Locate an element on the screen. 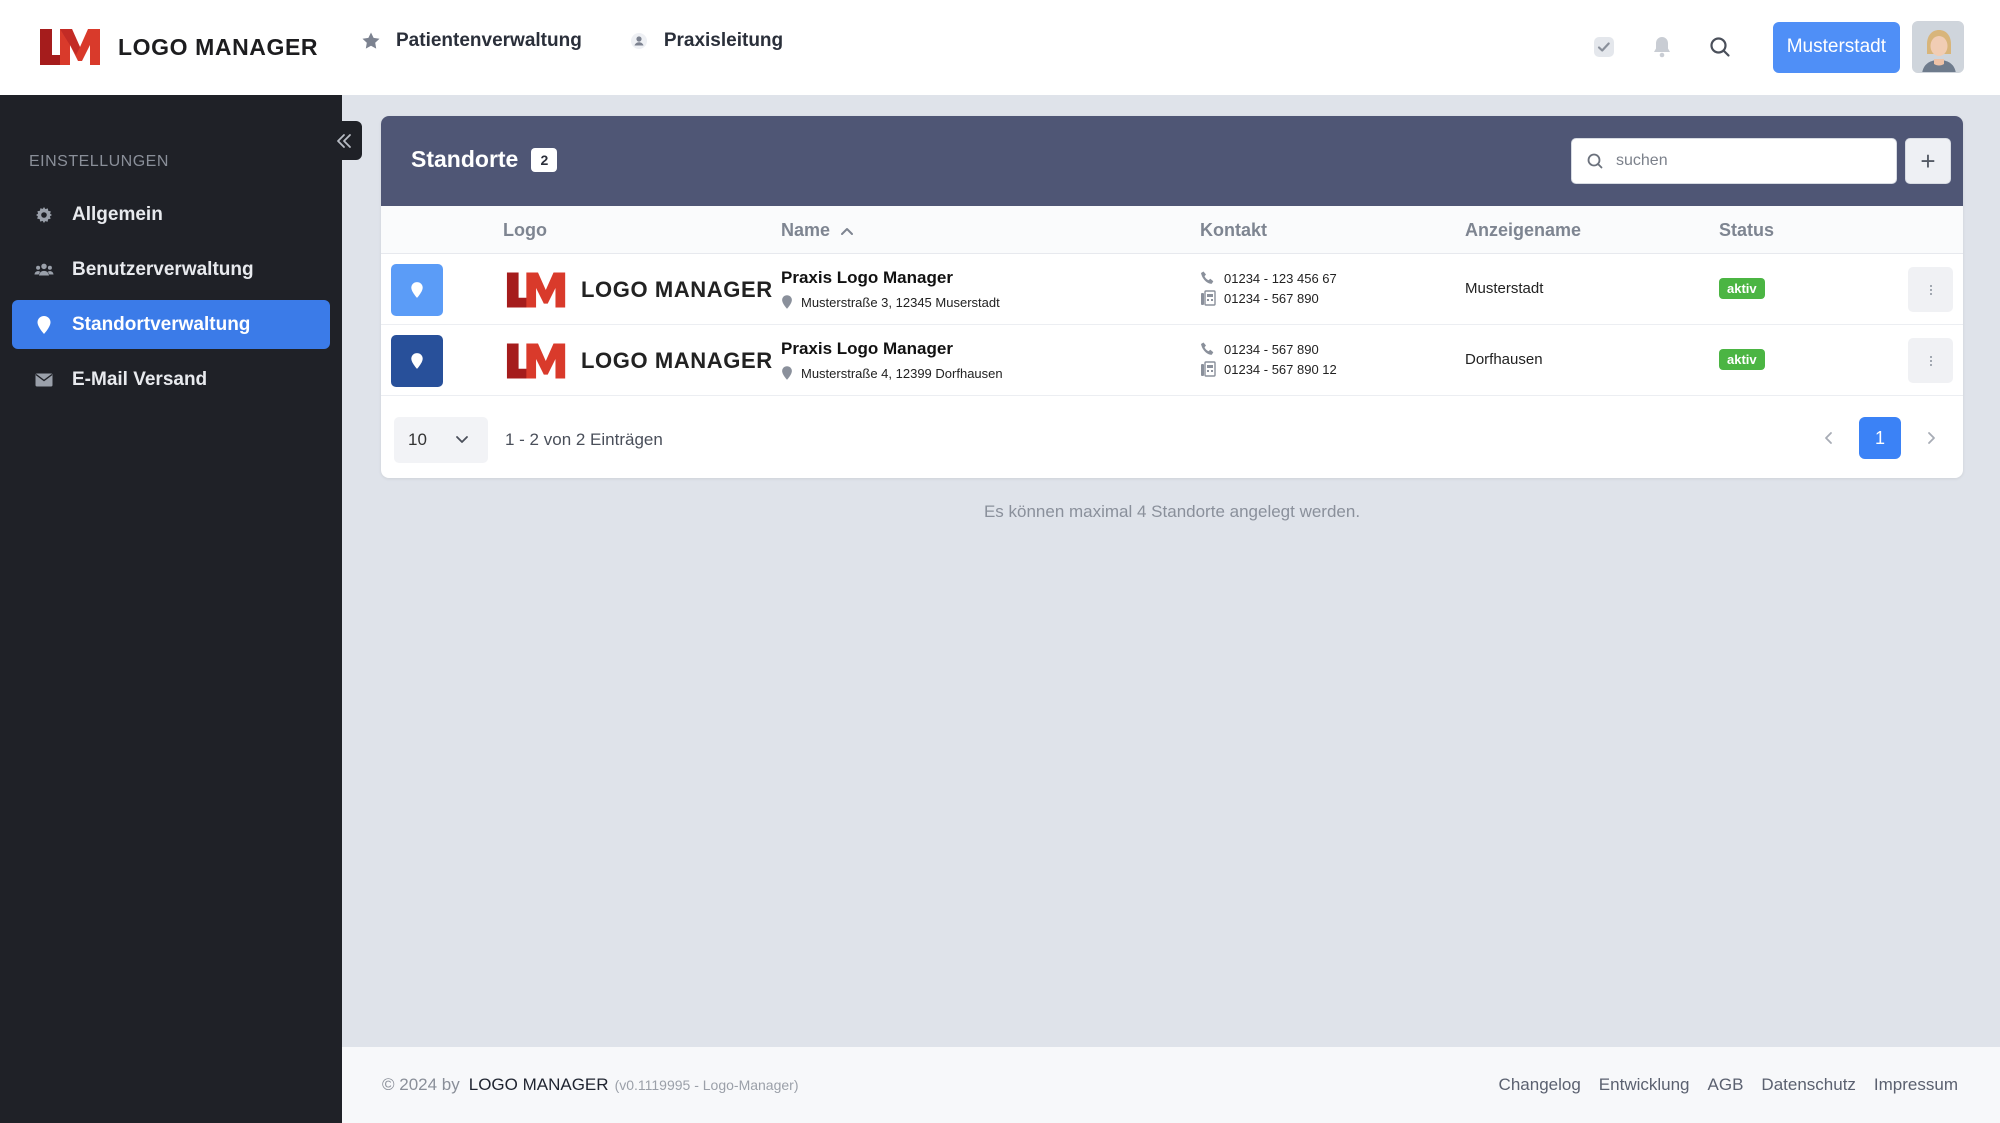  add-location-button: + is located at coordinates (1928, 161).